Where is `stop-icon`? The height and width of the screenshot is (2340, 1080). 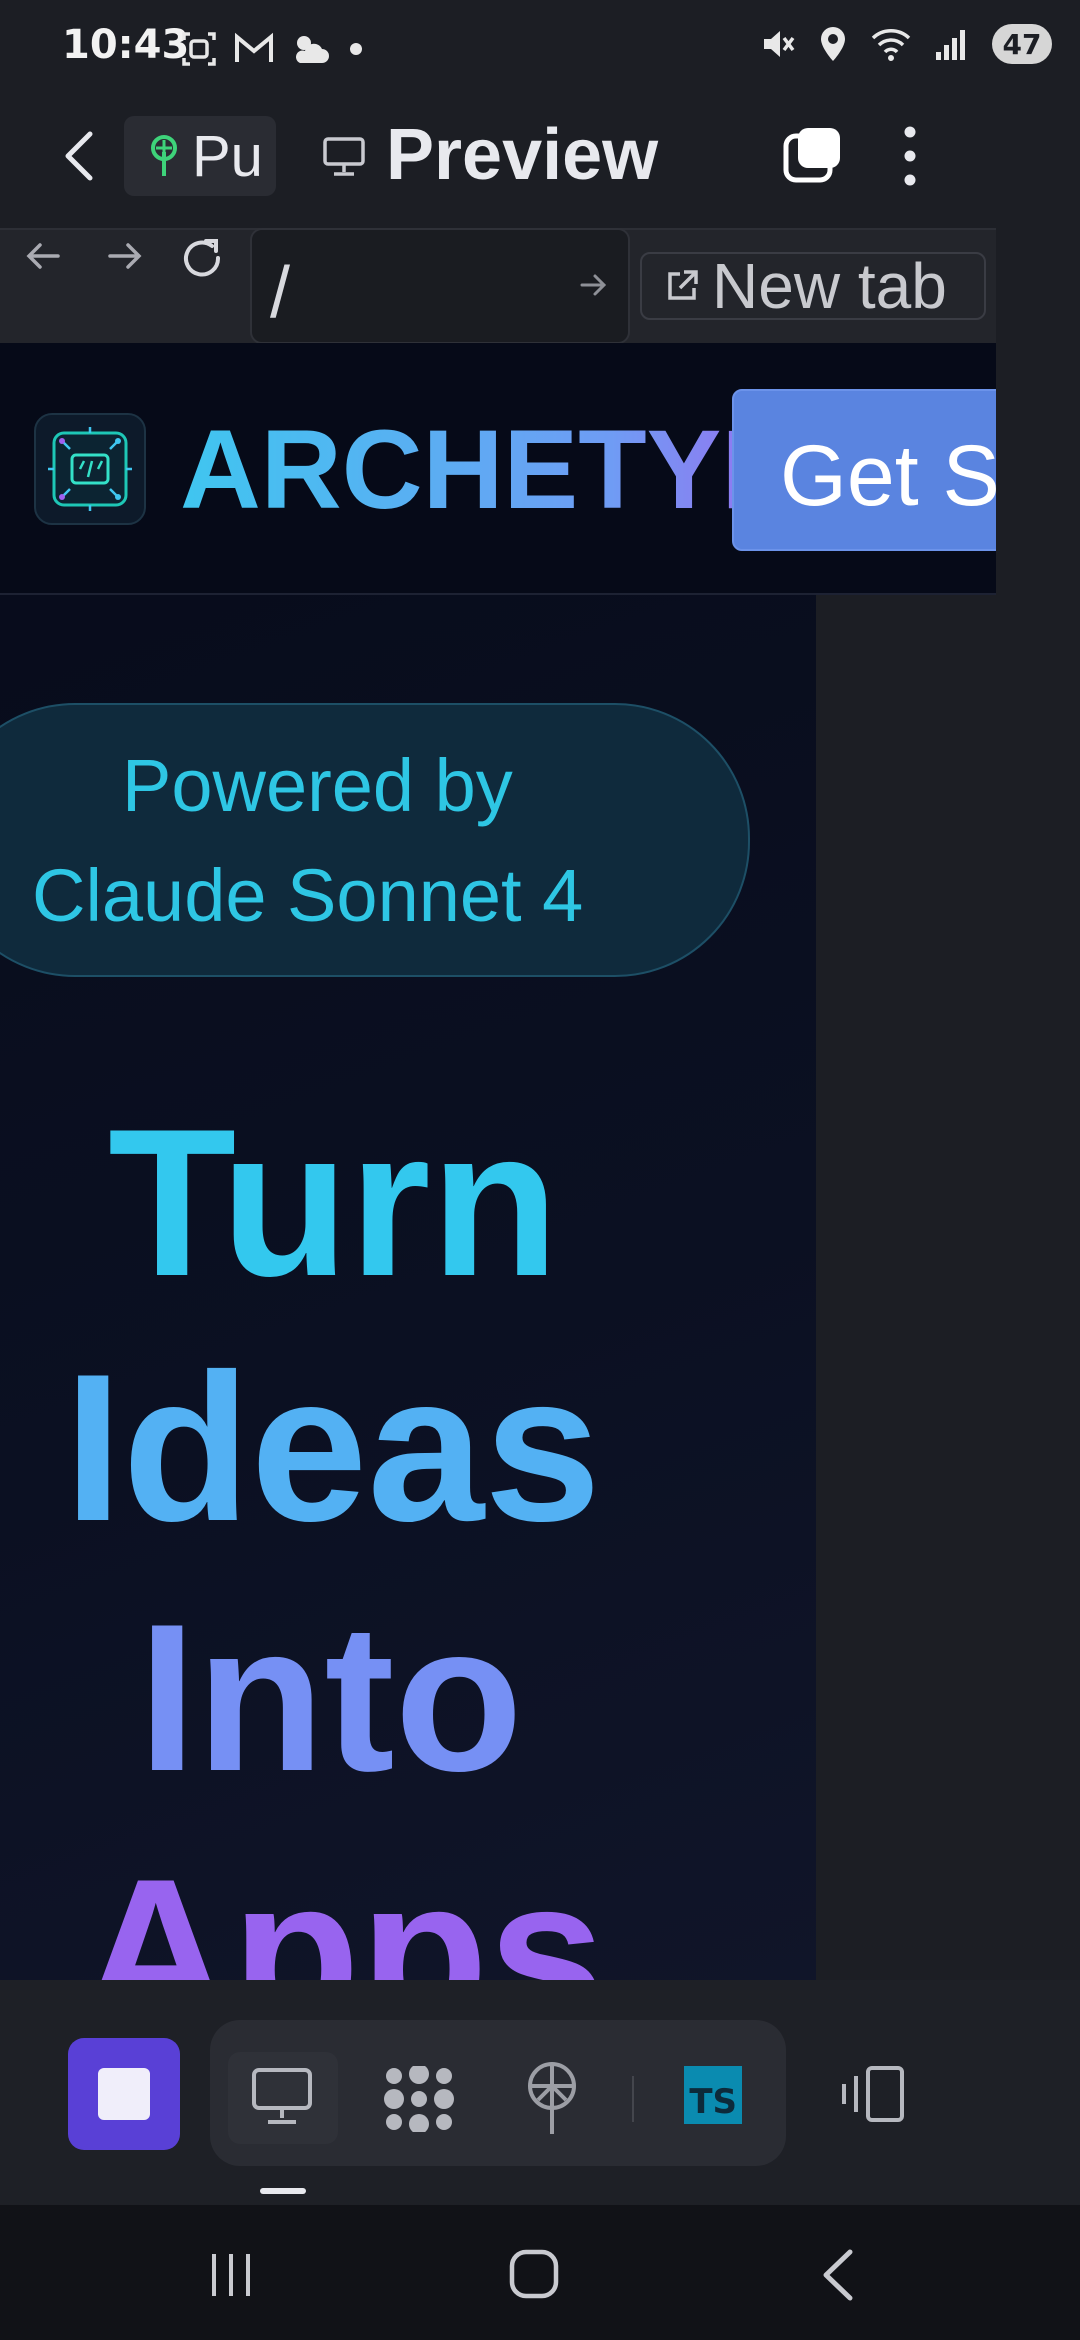 stop-icon is located at coordinates (124, 2094).